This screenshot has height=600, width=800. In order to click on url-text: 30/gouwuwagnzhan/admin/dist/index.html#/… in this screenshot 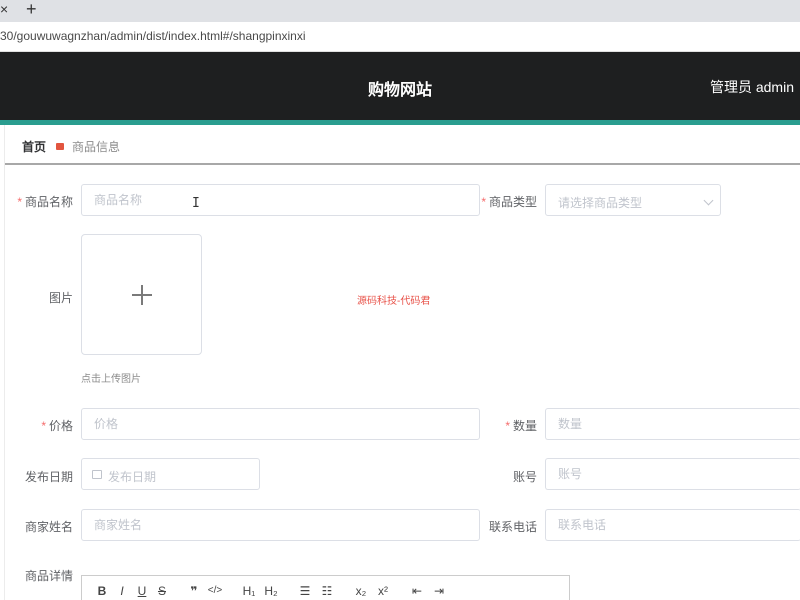, I will do `click(153, 36)`.